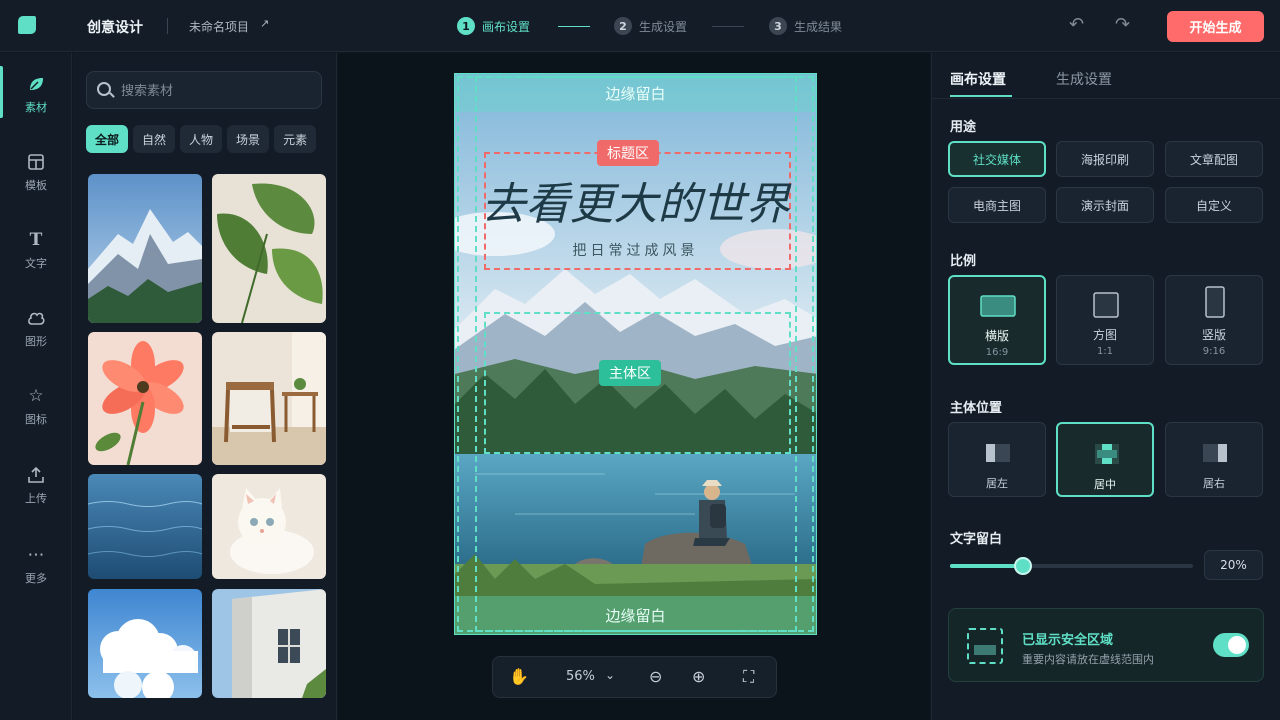 The image size is (1280, 720). I want to click on usage-poster: 海报印刷, so click(1105, 159).